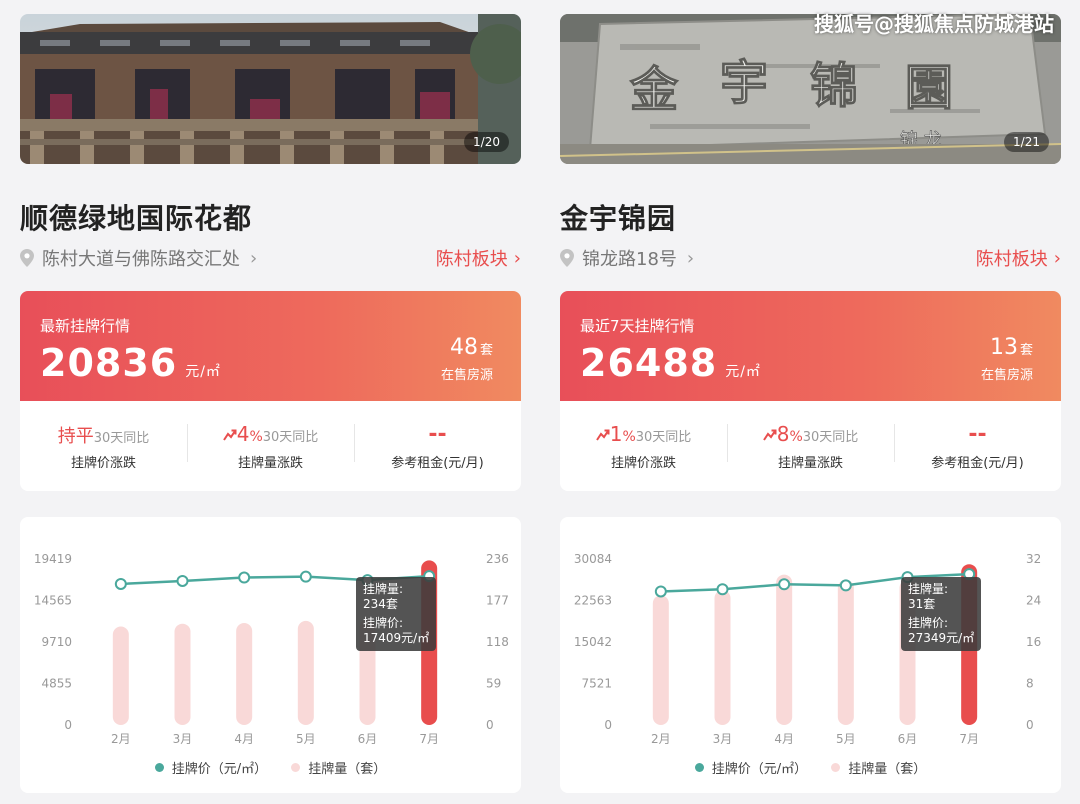  I want to click on property-name: 金宇锦园, so click(618, 218).